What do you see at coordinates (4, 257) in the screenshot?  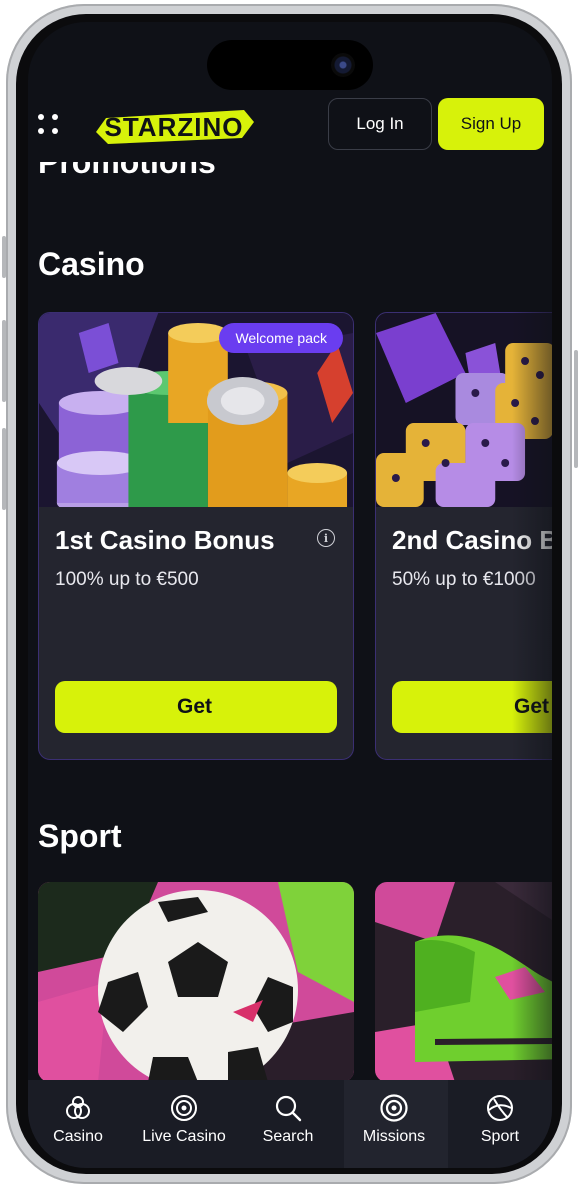 I see `side-button` at bounding box center [4, 257].